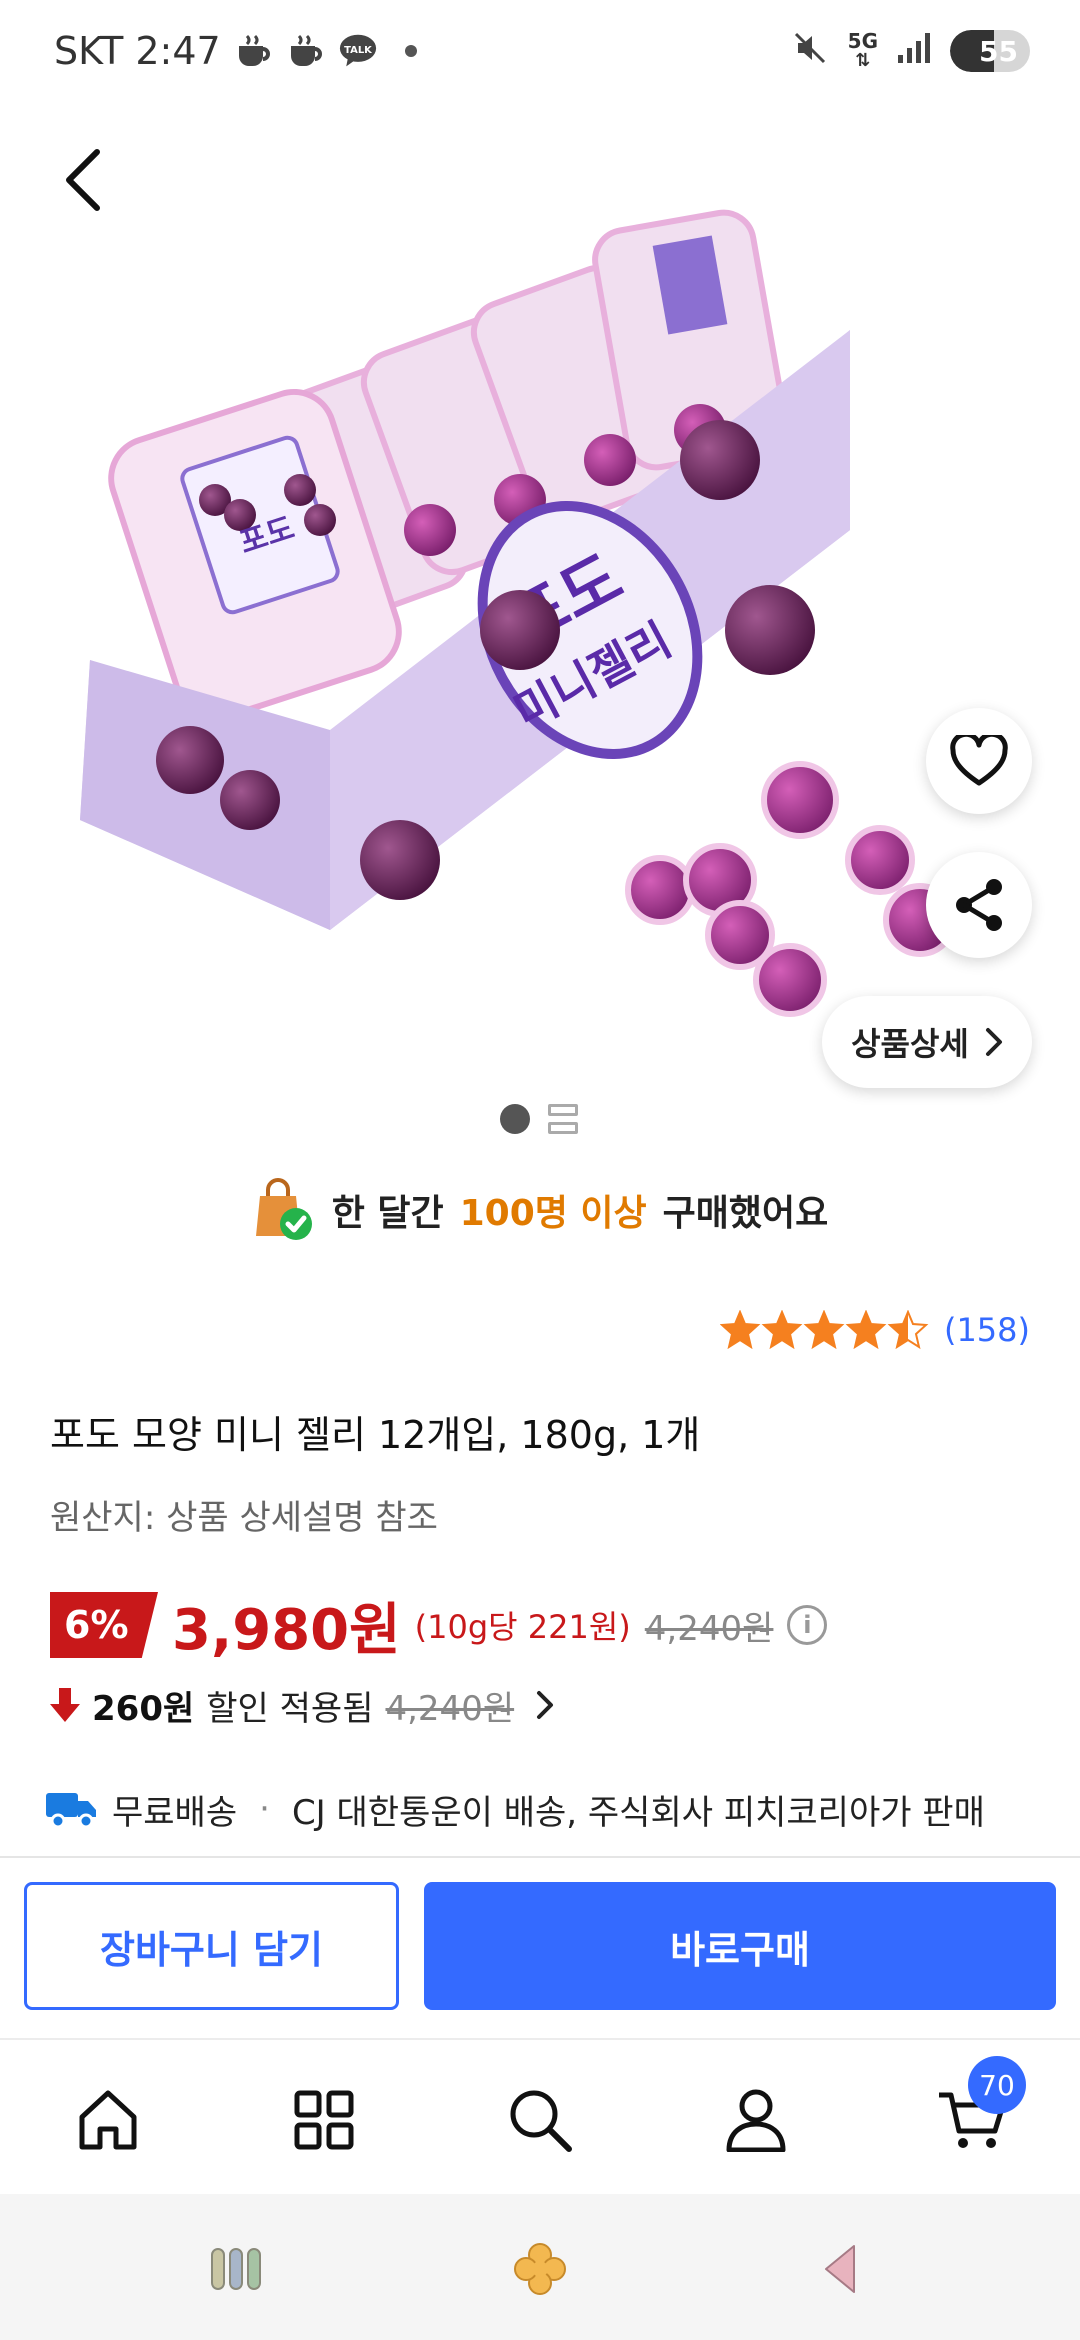  What do you see at coordinates (997, 2085) in the screenshot?
I see `cart-count-badge: 70` at bounding box center [997, 2085].